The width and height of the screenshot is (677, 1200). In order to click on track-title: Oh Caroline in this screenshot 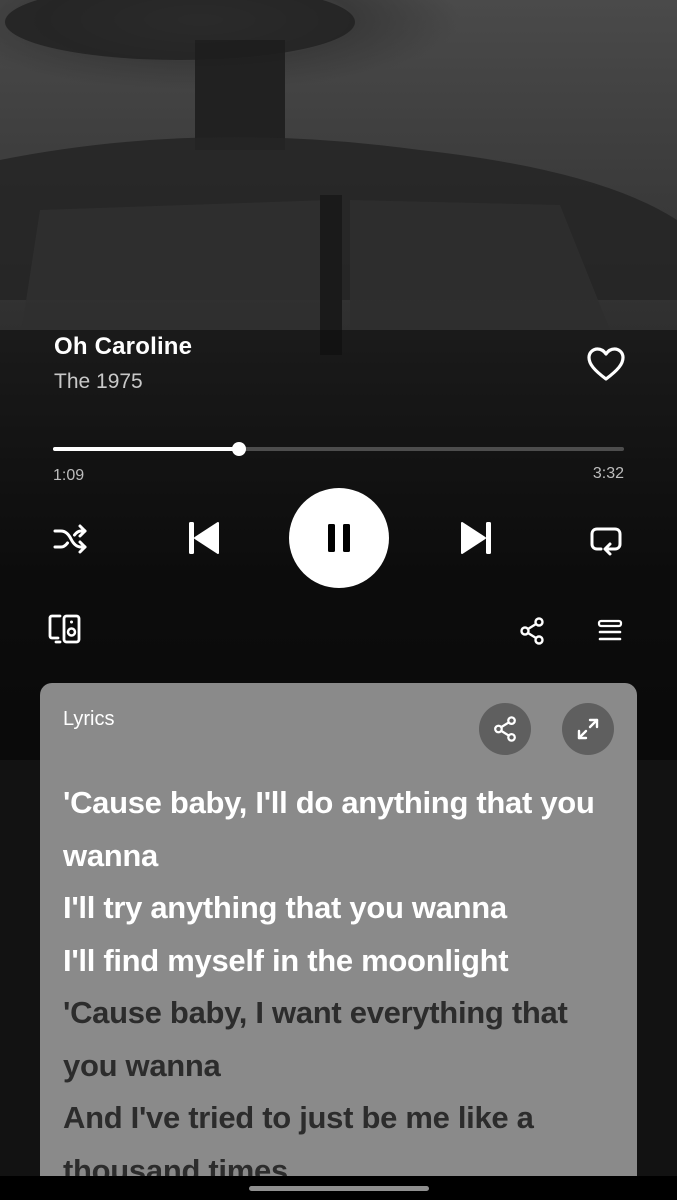, I will do `click(123, 346)`.